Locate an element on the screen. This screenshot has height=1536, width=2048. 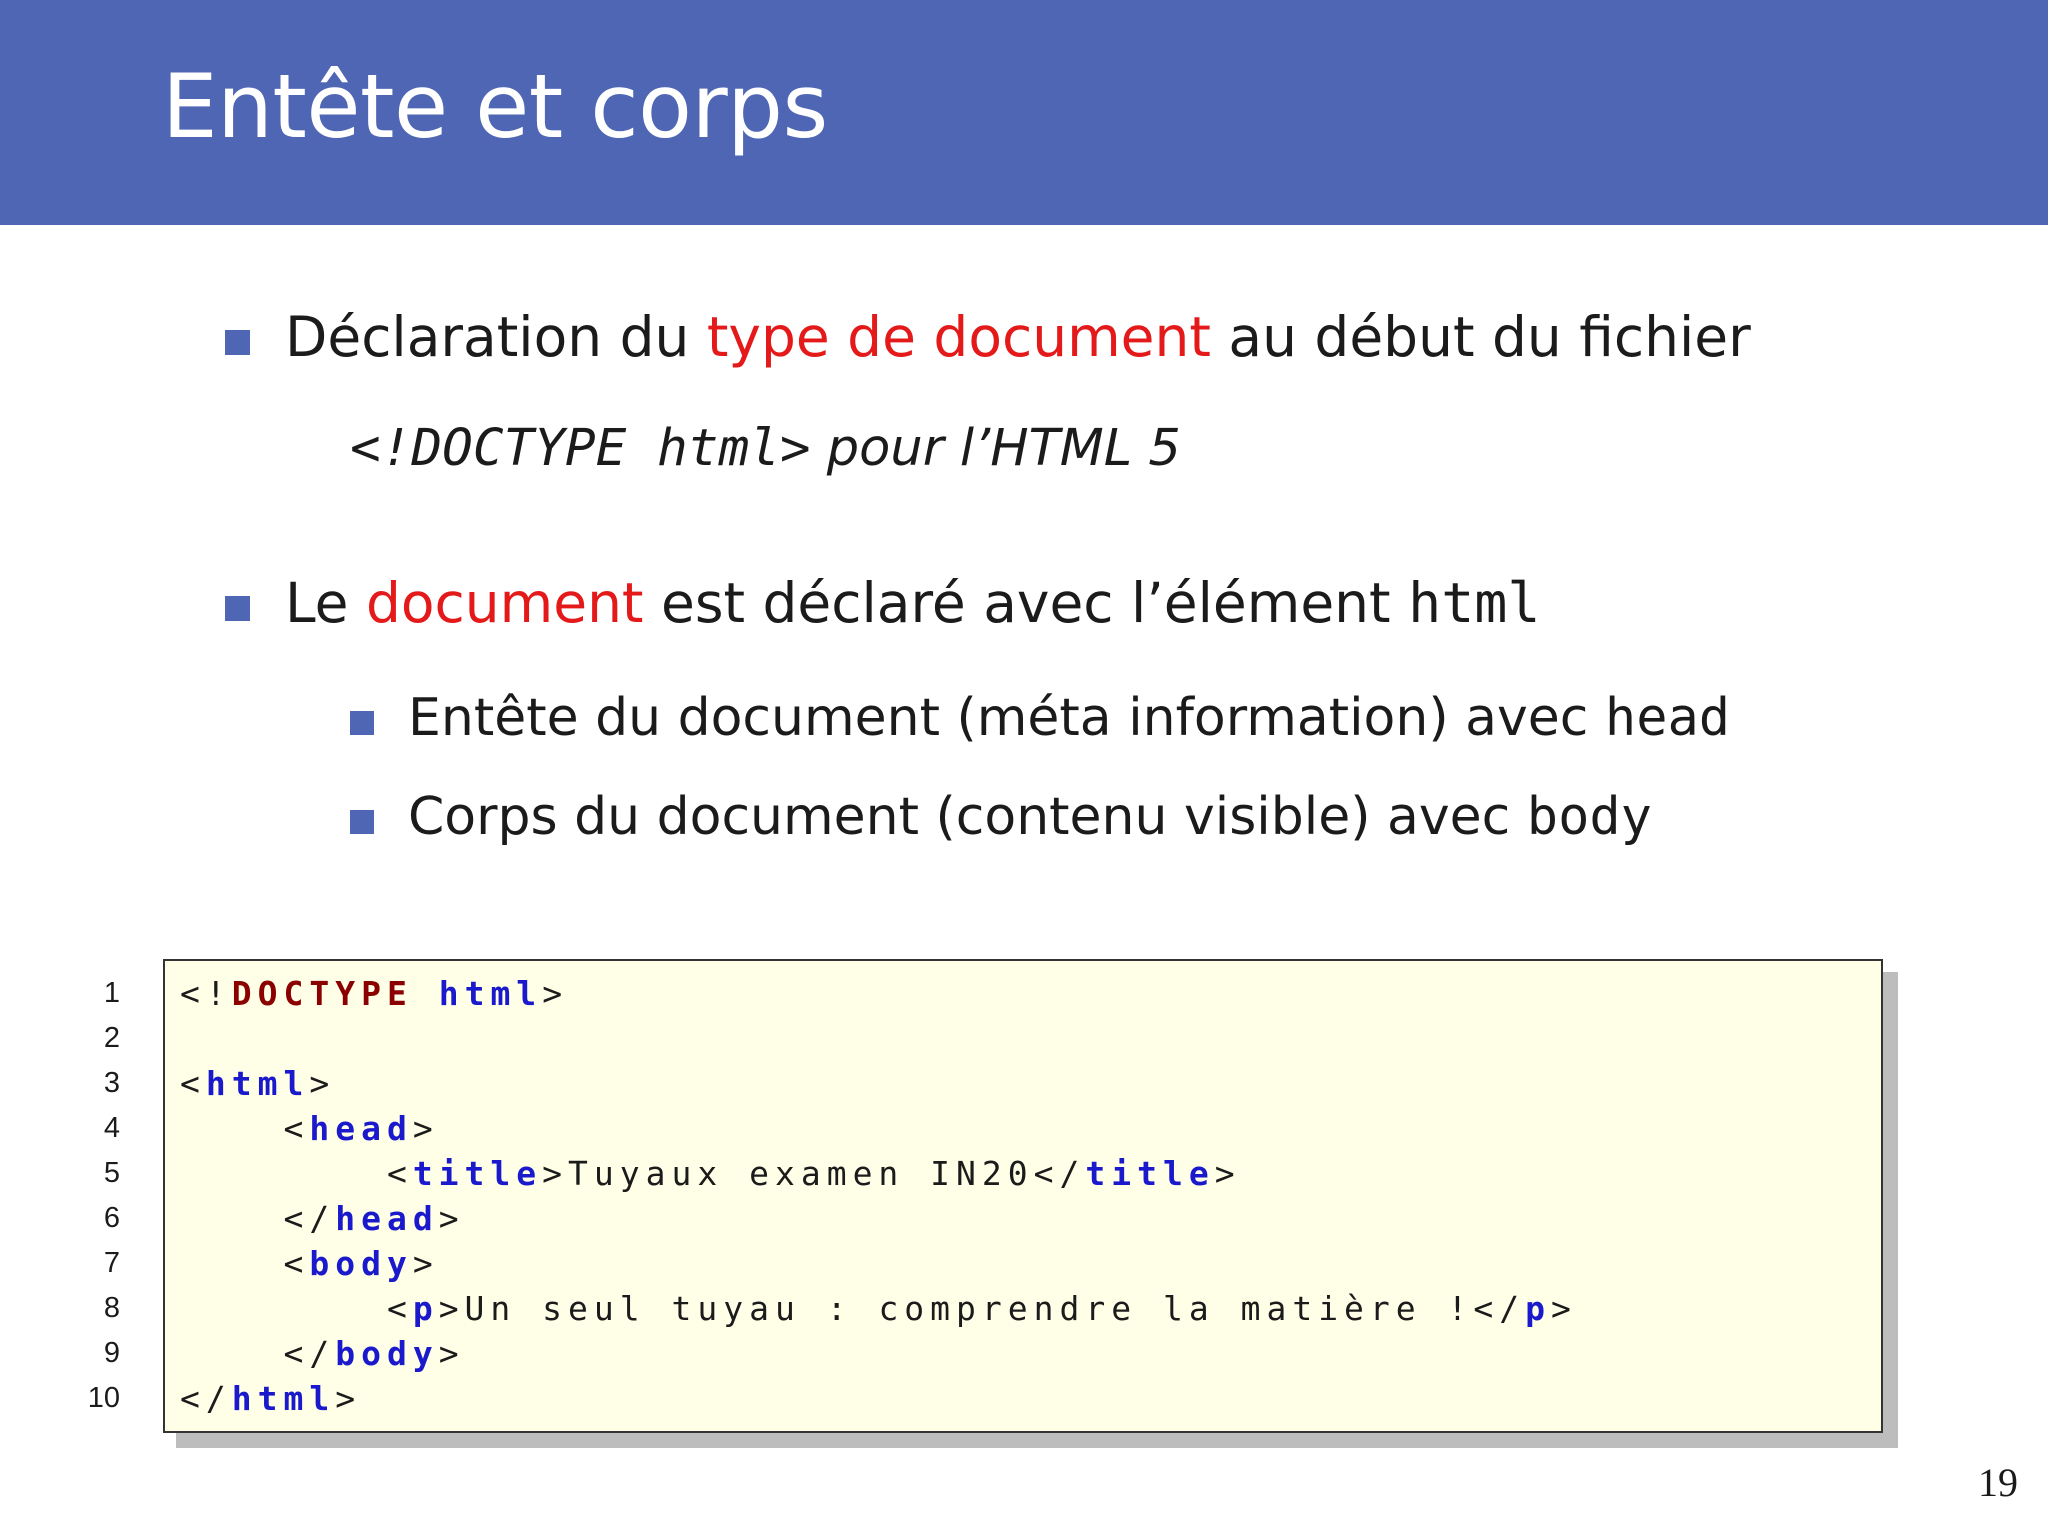
code-line: </body> is located at coordinates (322, 1353).